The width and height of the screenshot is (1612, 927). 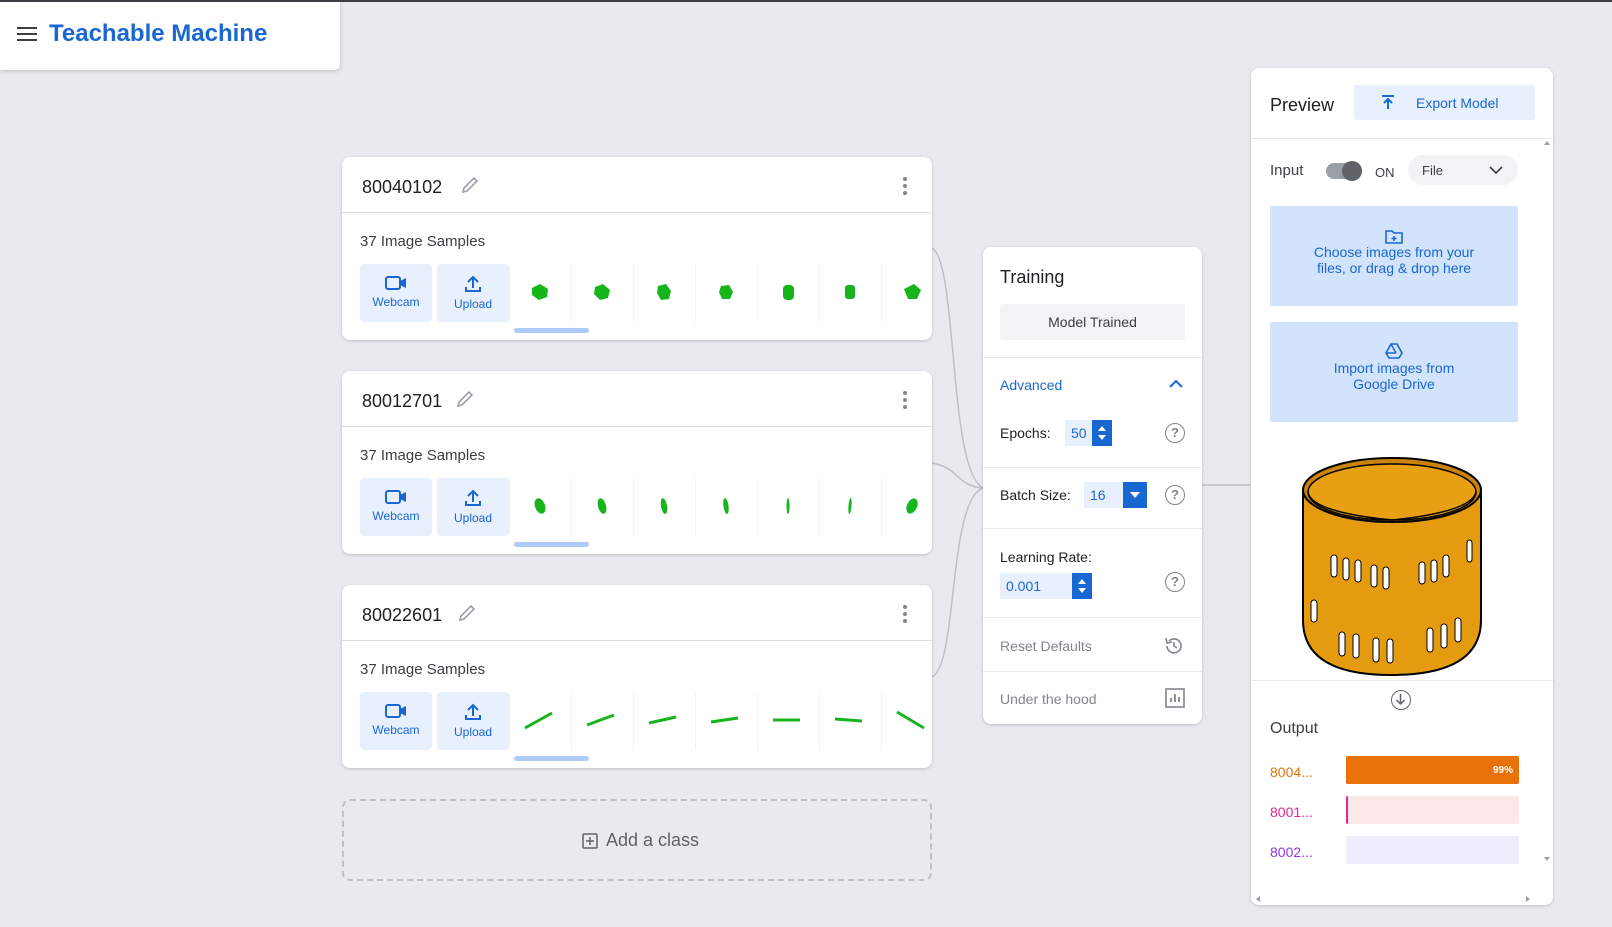 What do you see at coordinates (590, 840) in the screenshot?
I see `add-box-icon` at bounding box center [590, 840].